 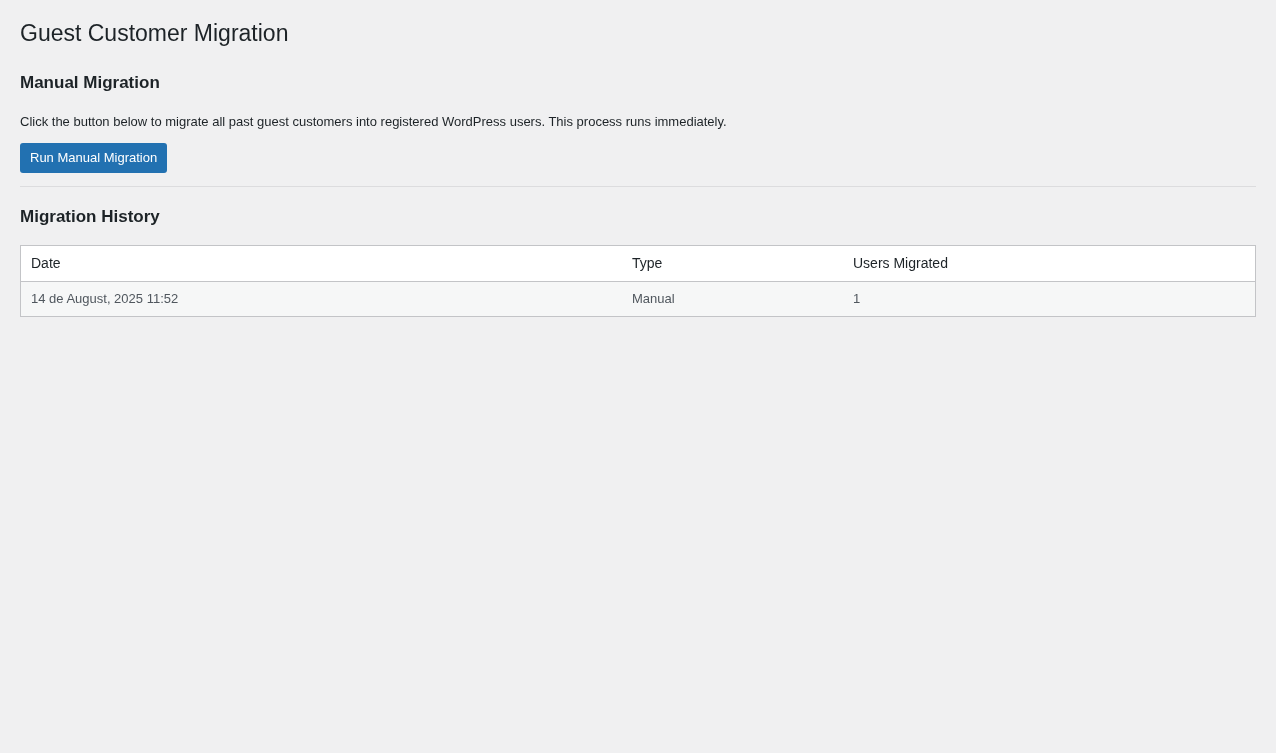 What do you see at coordinates (94, 158) in the screenshot?
I see `run-migration-button: Run Manual Migration` at bounding box center [94, 158].